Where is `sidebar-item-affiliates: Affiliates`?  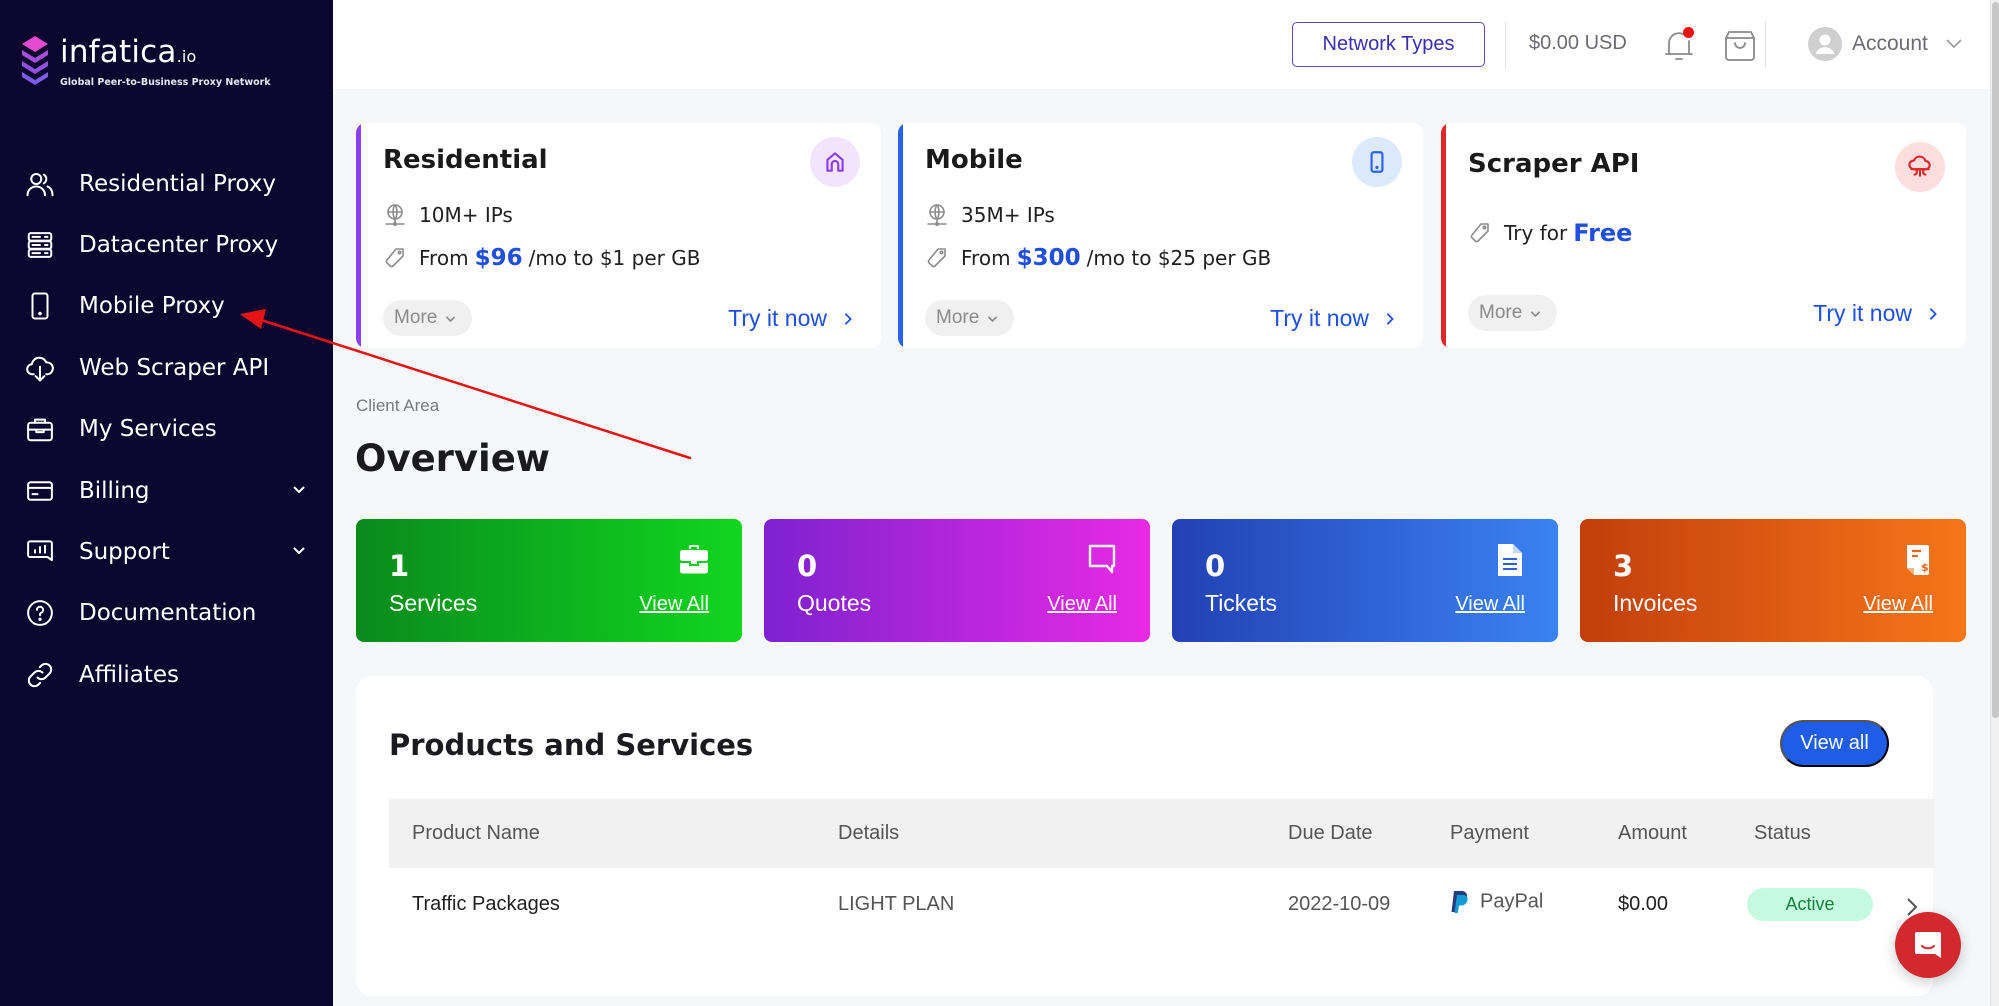
sidebar-item-affiliates: Affiliates is located at coordinates (166, 674).